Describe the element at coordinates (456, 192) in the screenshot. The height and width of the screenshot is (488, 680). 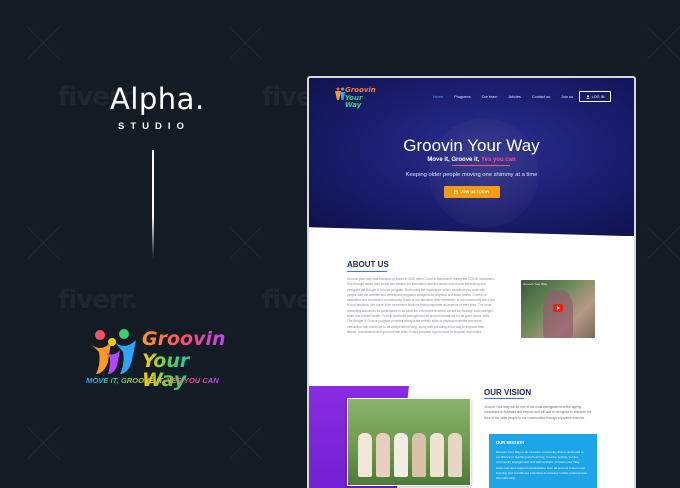
I see `calendar-icon` at that location.